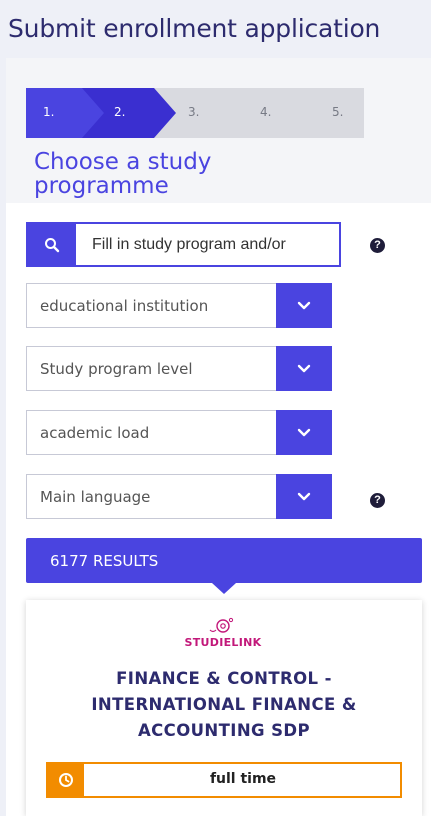  I want to click on institution-dropdown-button, so click(304, 305).